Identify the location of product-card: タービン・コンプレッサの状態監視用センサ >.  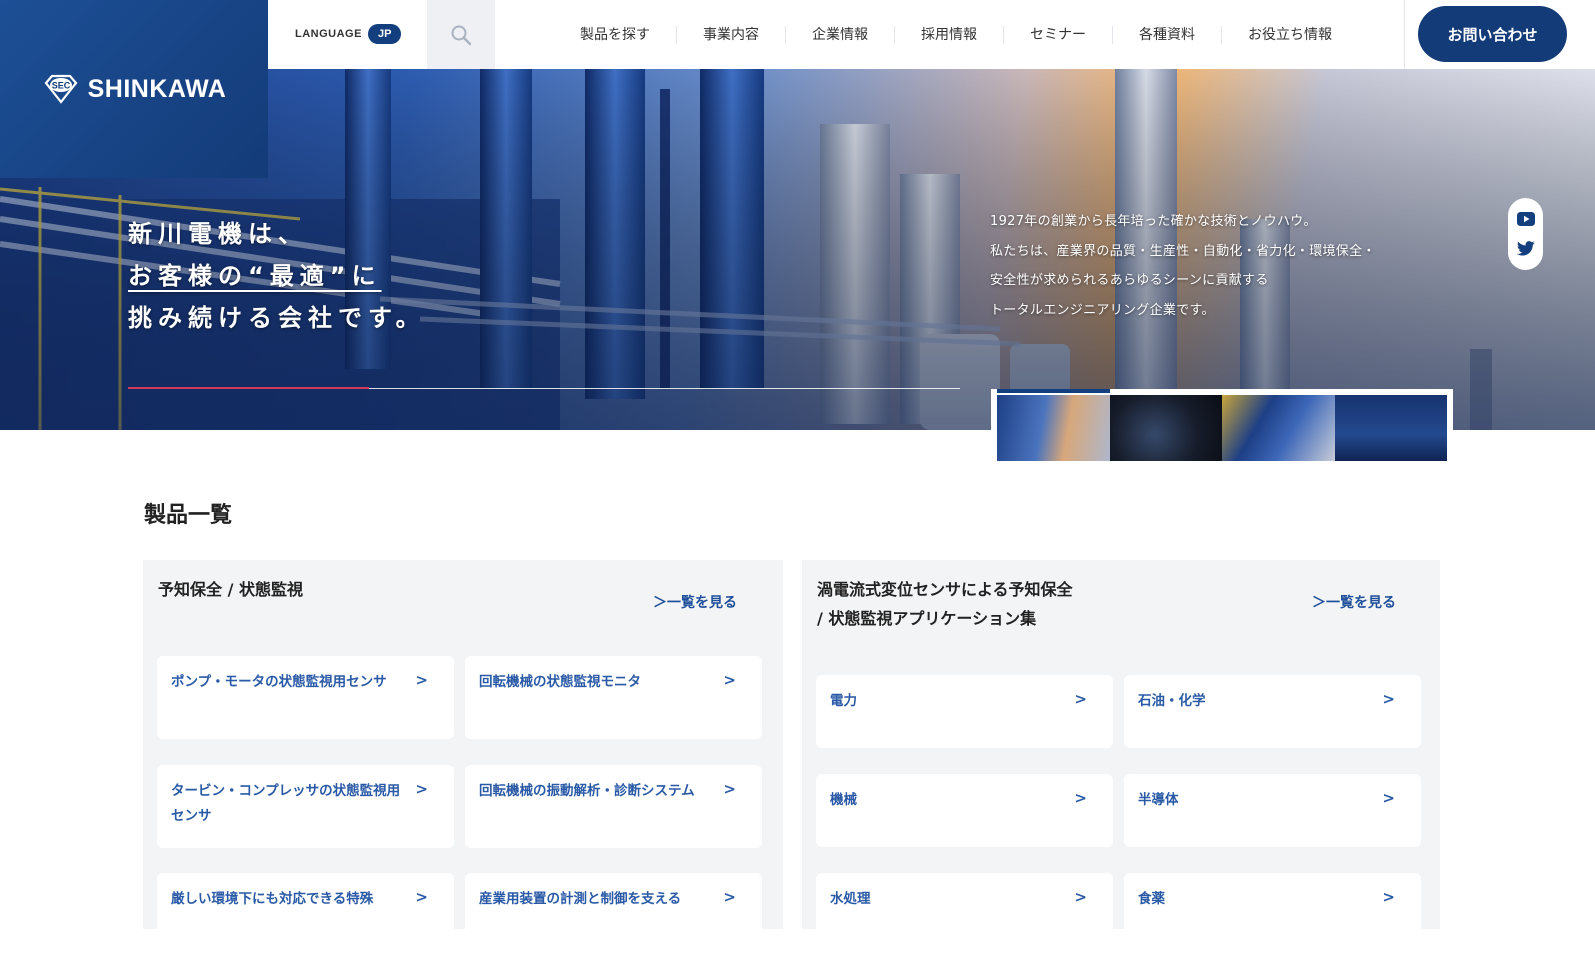
(305, 806).